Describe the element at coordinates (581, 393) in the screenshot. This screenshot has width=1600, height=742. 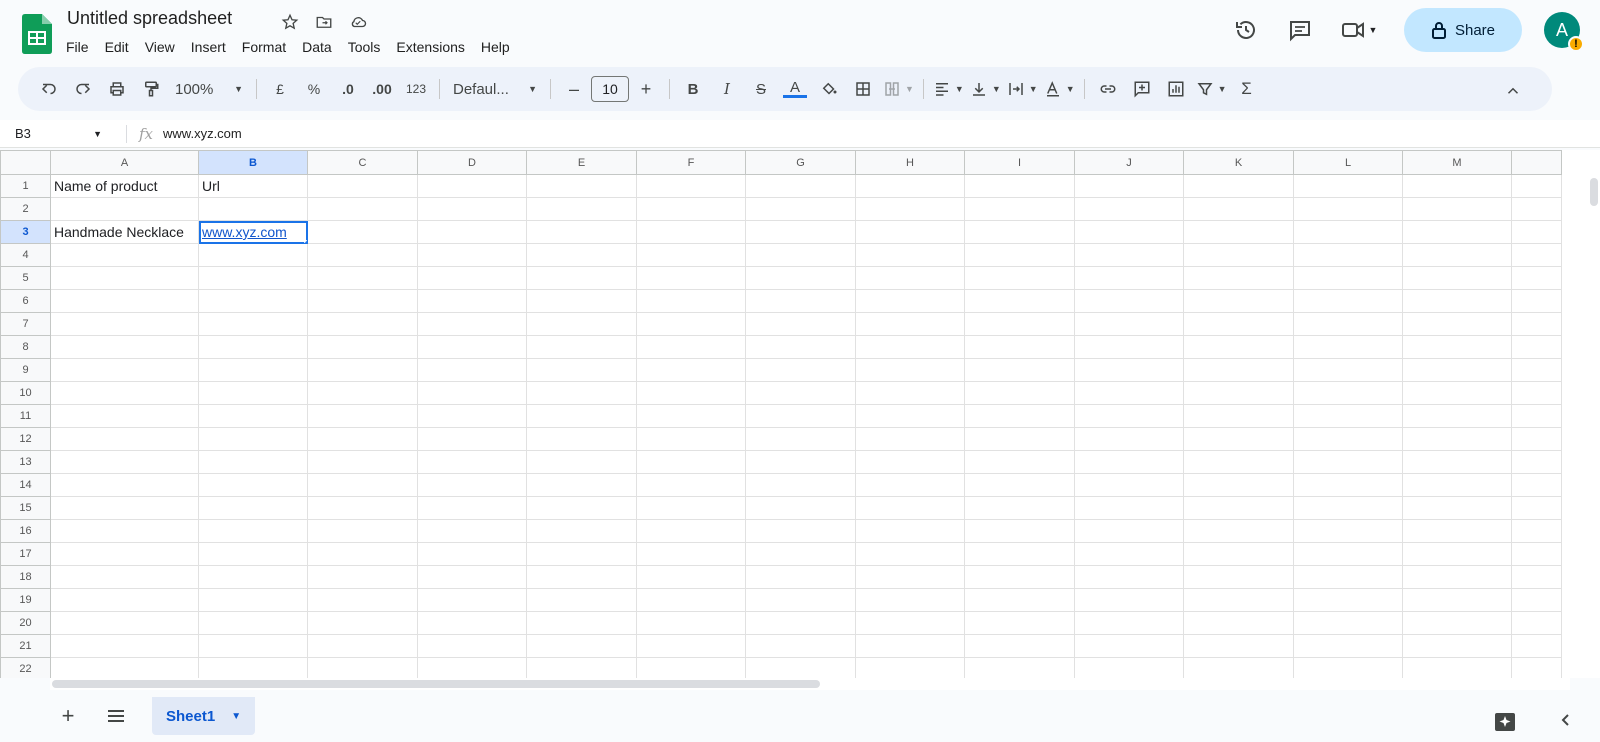
I see `cell-e10` at that location.